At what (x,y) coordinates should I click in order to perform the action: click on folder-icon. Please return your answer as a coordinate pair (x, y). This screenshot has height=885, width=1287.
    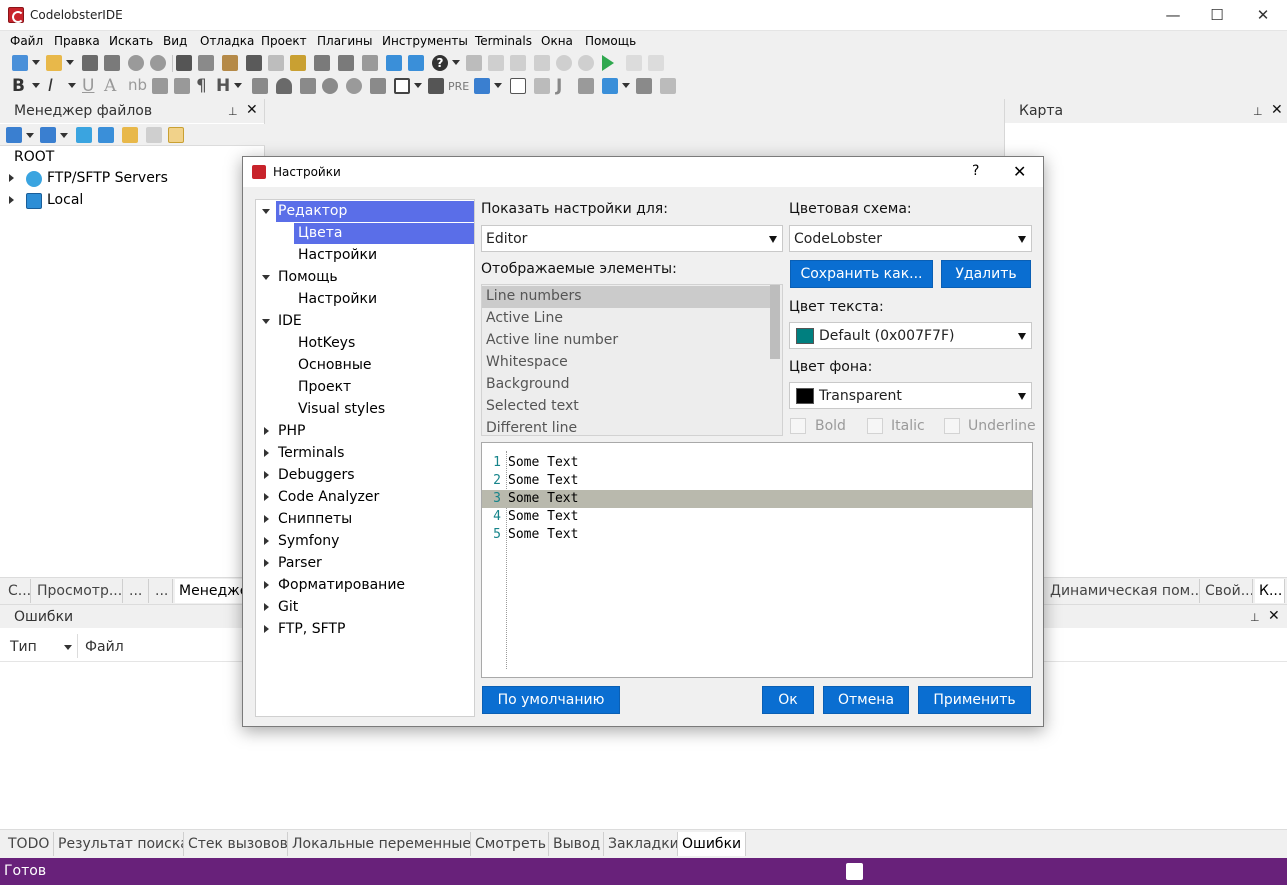
    Looking at the image, I should click on (130, 135).